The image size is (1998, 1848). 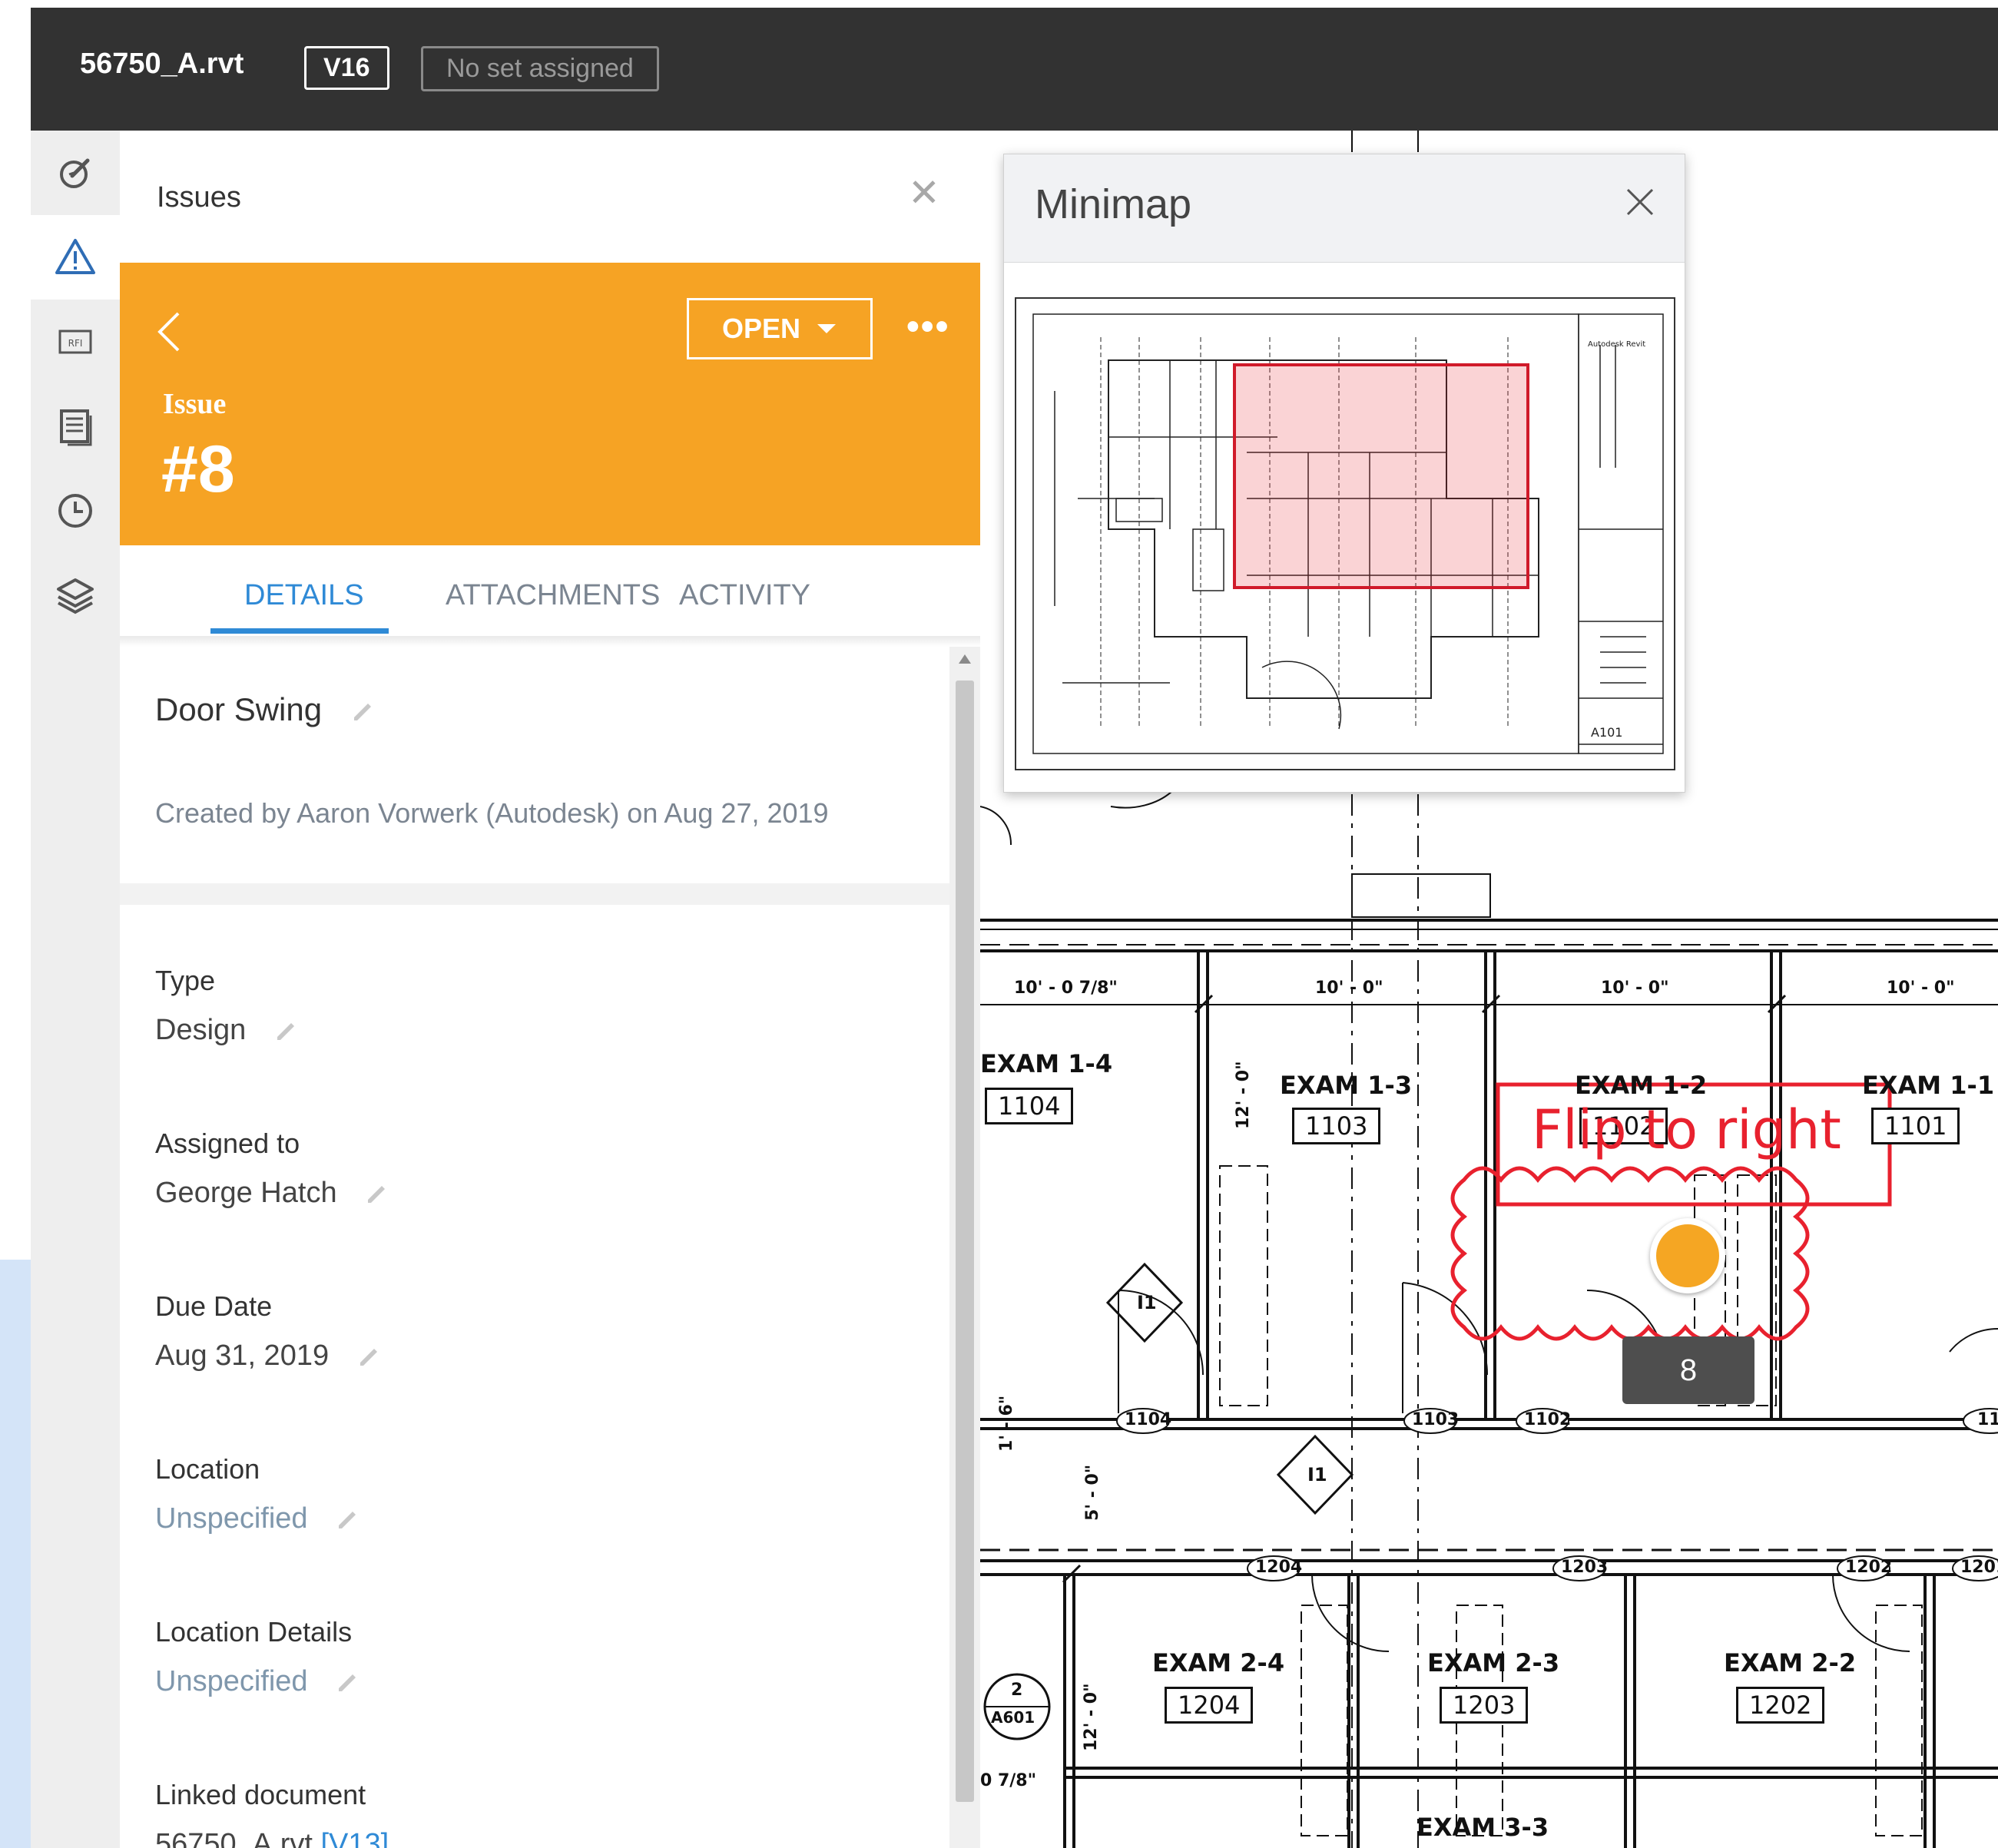 What do you see at coordinates (965, 659) in the screenshot?
I see `scroll-up-arrow` at bounding box center [965, 659].